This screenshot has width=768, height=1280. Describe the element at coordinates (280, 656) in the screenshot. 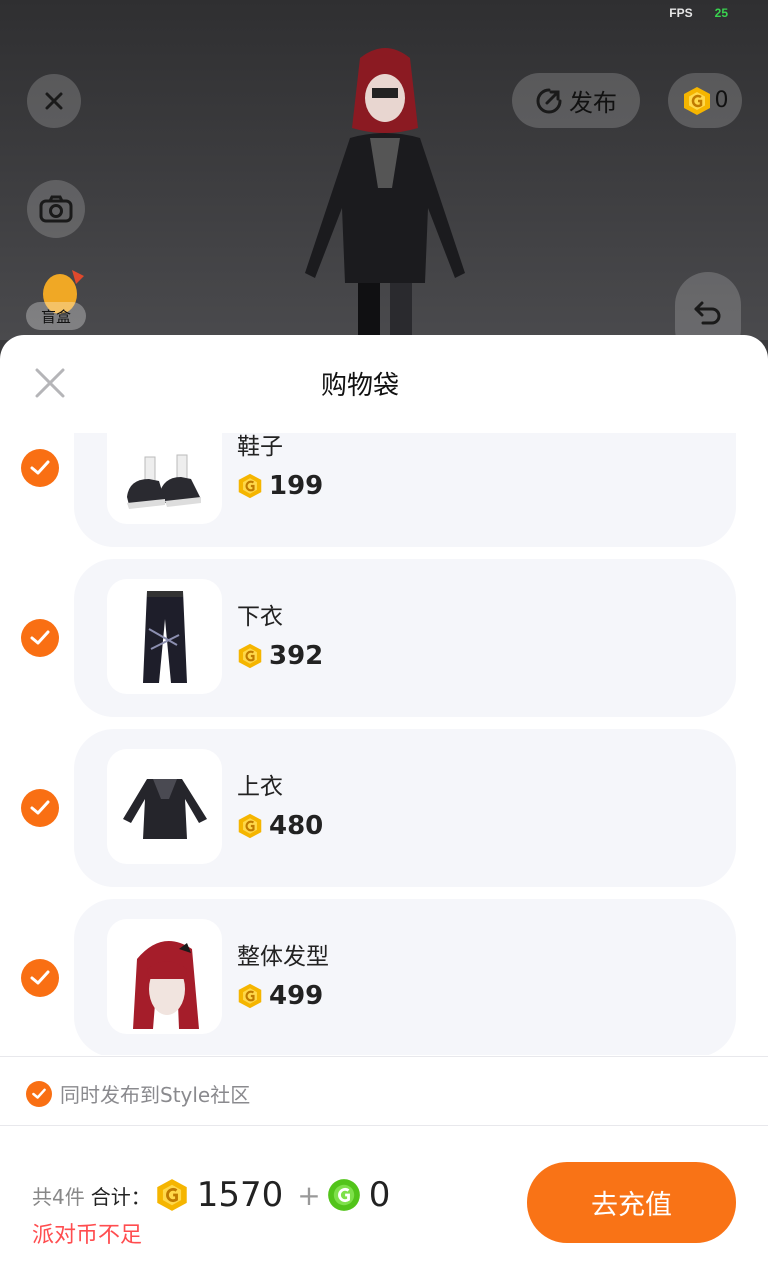

I see `item-price: 392` at that location.